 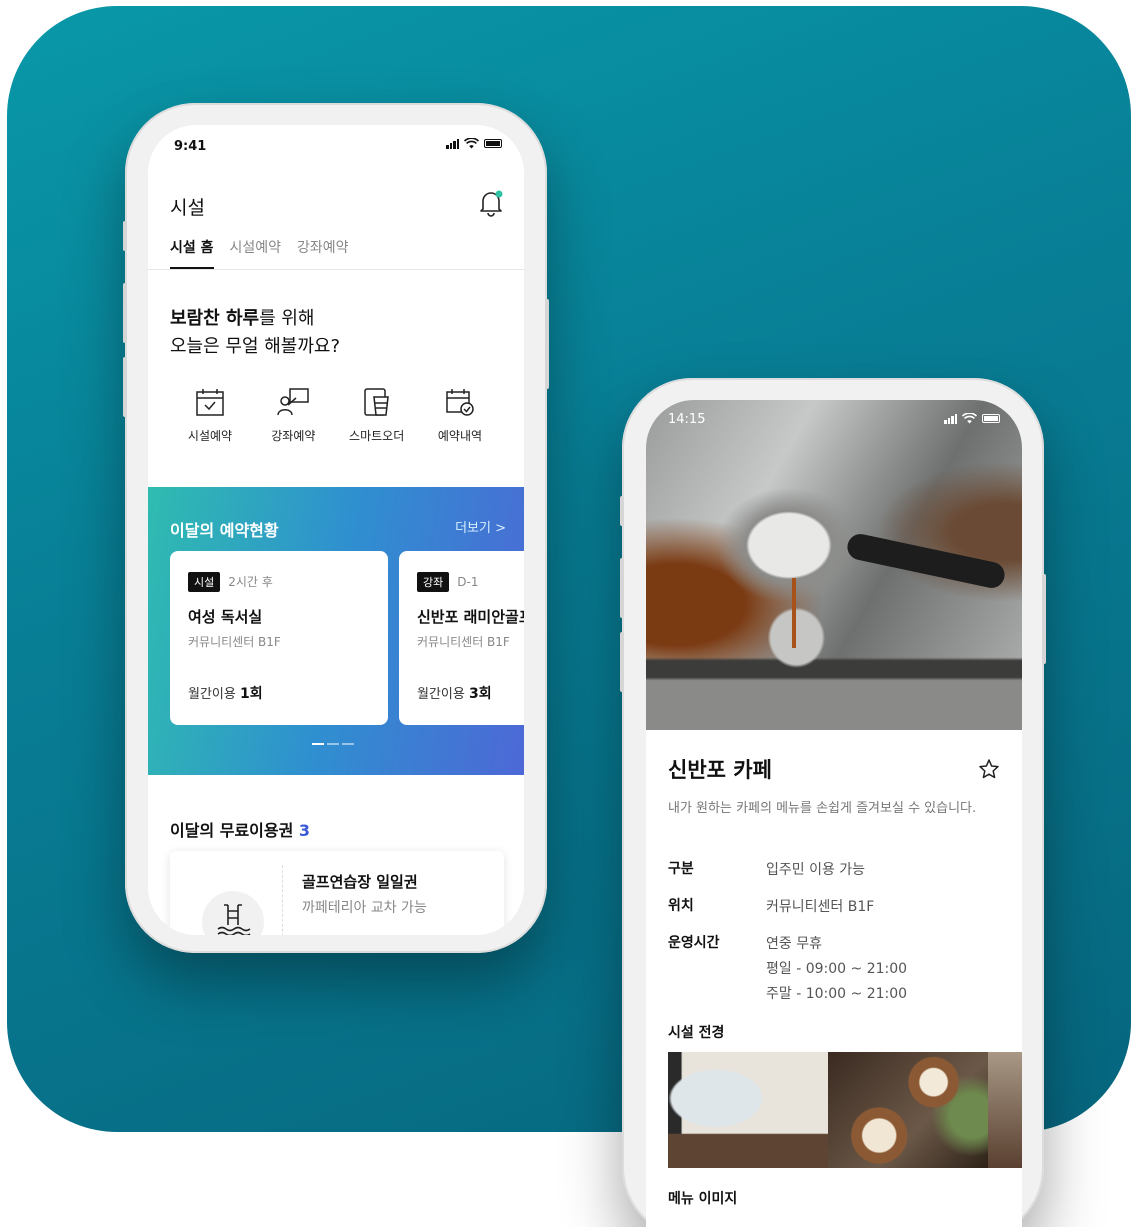 What do you see at coordinates (210, 436) in the screenshot?
I see `quick-label: 시설예약` at bounding box center [210, 436].